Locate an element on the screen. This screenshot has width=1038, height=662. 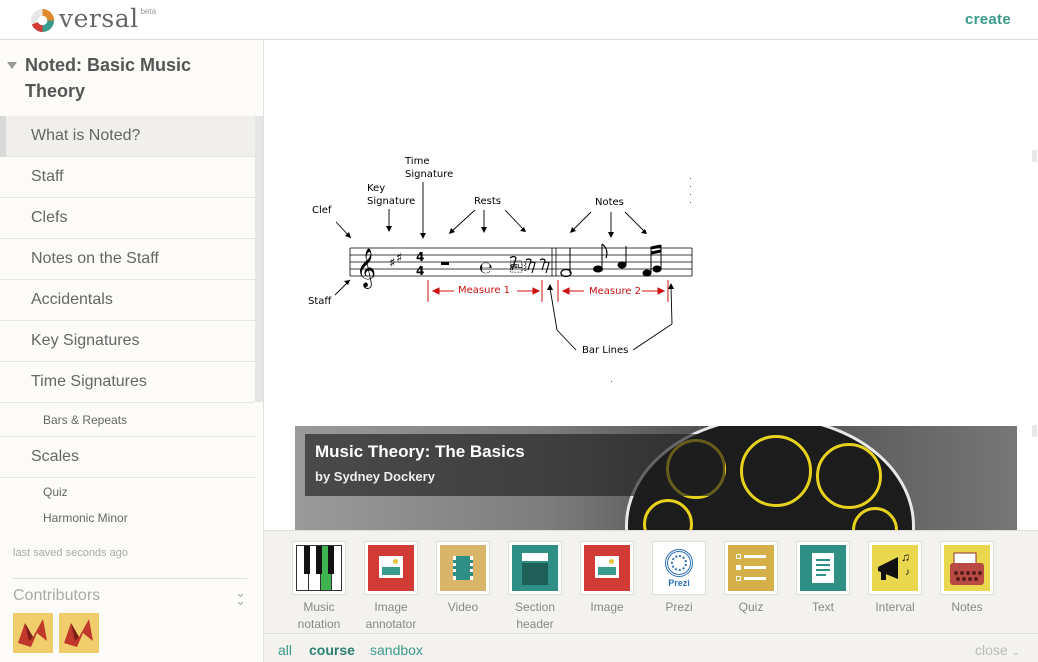
lesson-item-accidentals: Accidentals is located at coordinates (127, 300).